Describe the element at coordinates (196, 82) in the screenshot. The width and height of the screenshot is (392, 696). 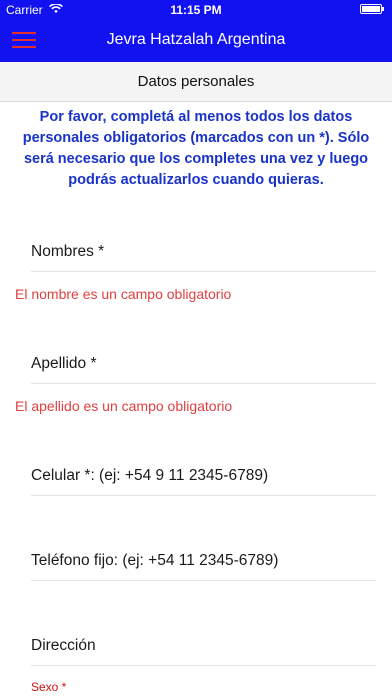
I see `section-title: Datos personales` at that location.